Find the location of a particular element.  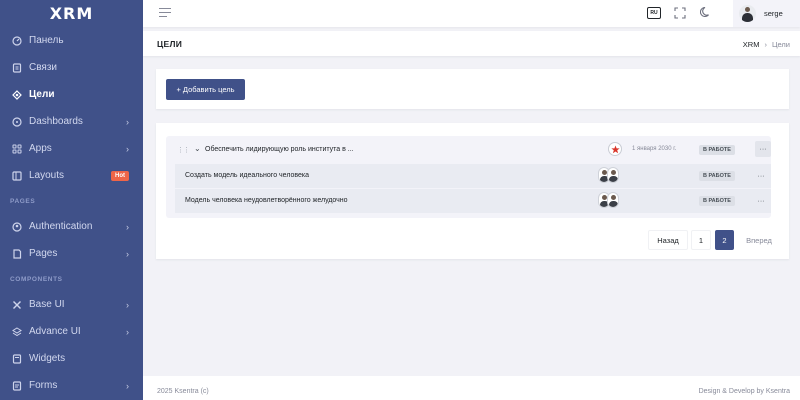

forms-icon is located at coordinates (17, 385).